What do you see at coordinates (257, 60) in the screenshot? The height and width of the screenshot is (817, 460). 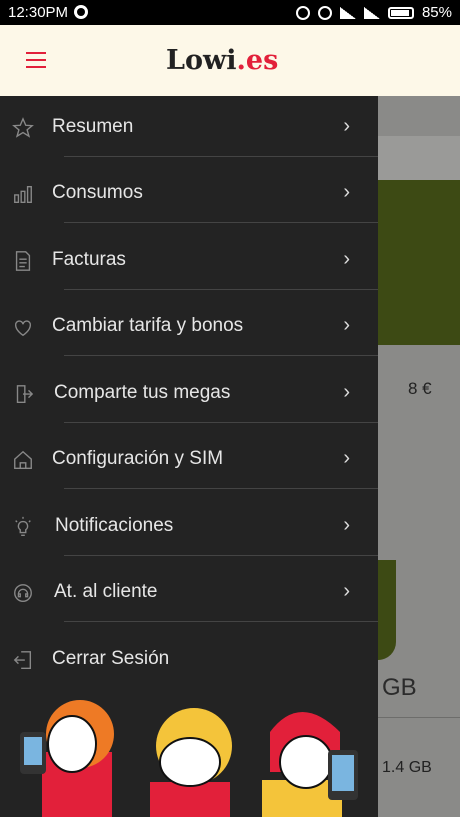 I see `logo-accent: .es` at bounding box center [257, 60].